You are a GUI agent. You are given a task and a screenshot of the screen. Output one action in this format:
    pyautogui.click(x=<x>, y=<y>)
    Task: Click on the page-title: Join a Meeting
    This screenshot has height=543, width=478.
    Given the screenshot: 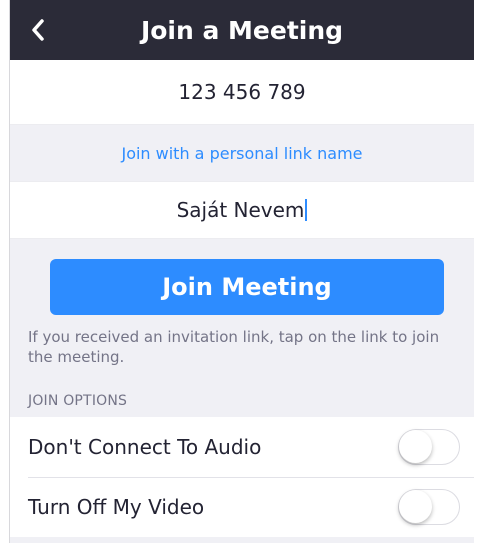 What is the action you would take?
    pyautogui.click(x=242, y=30)
    